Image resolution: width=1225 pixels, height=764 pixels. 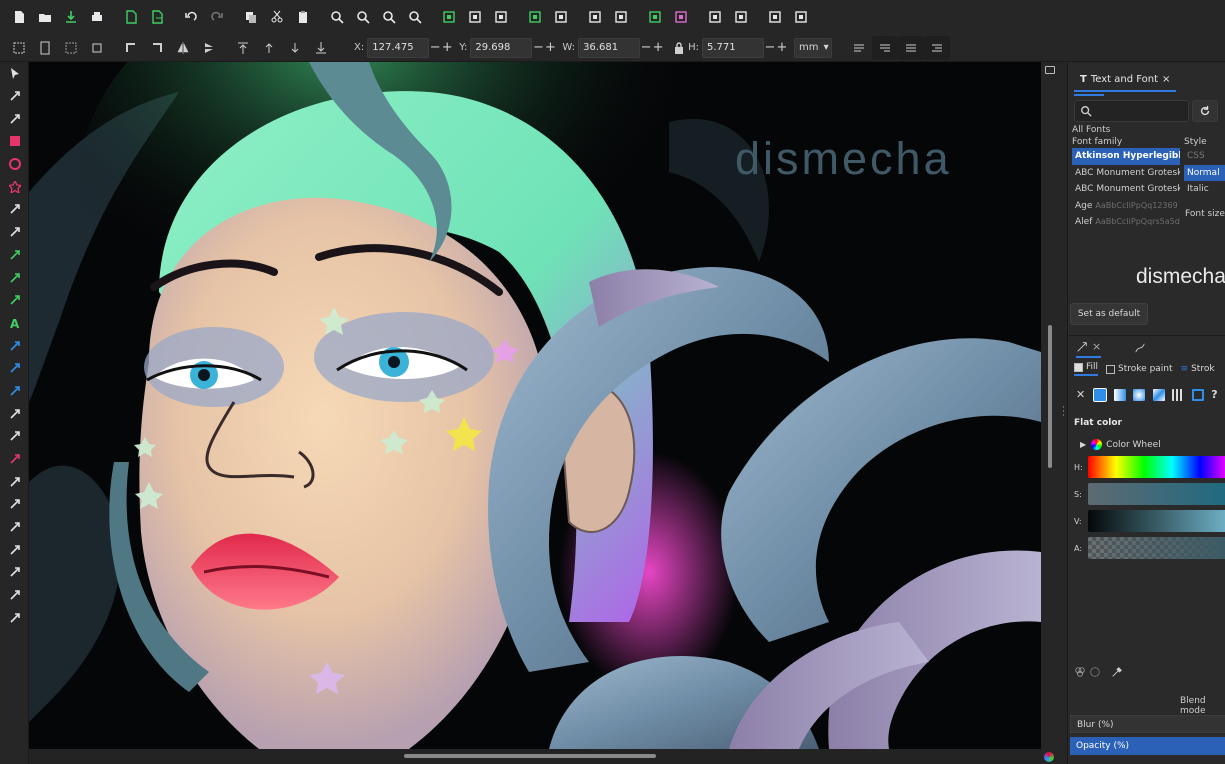 What do you see at coordinates (1139, 394) in the screenshot?
I see `radial-gradient-icon` at bounding box center [1139, 394].